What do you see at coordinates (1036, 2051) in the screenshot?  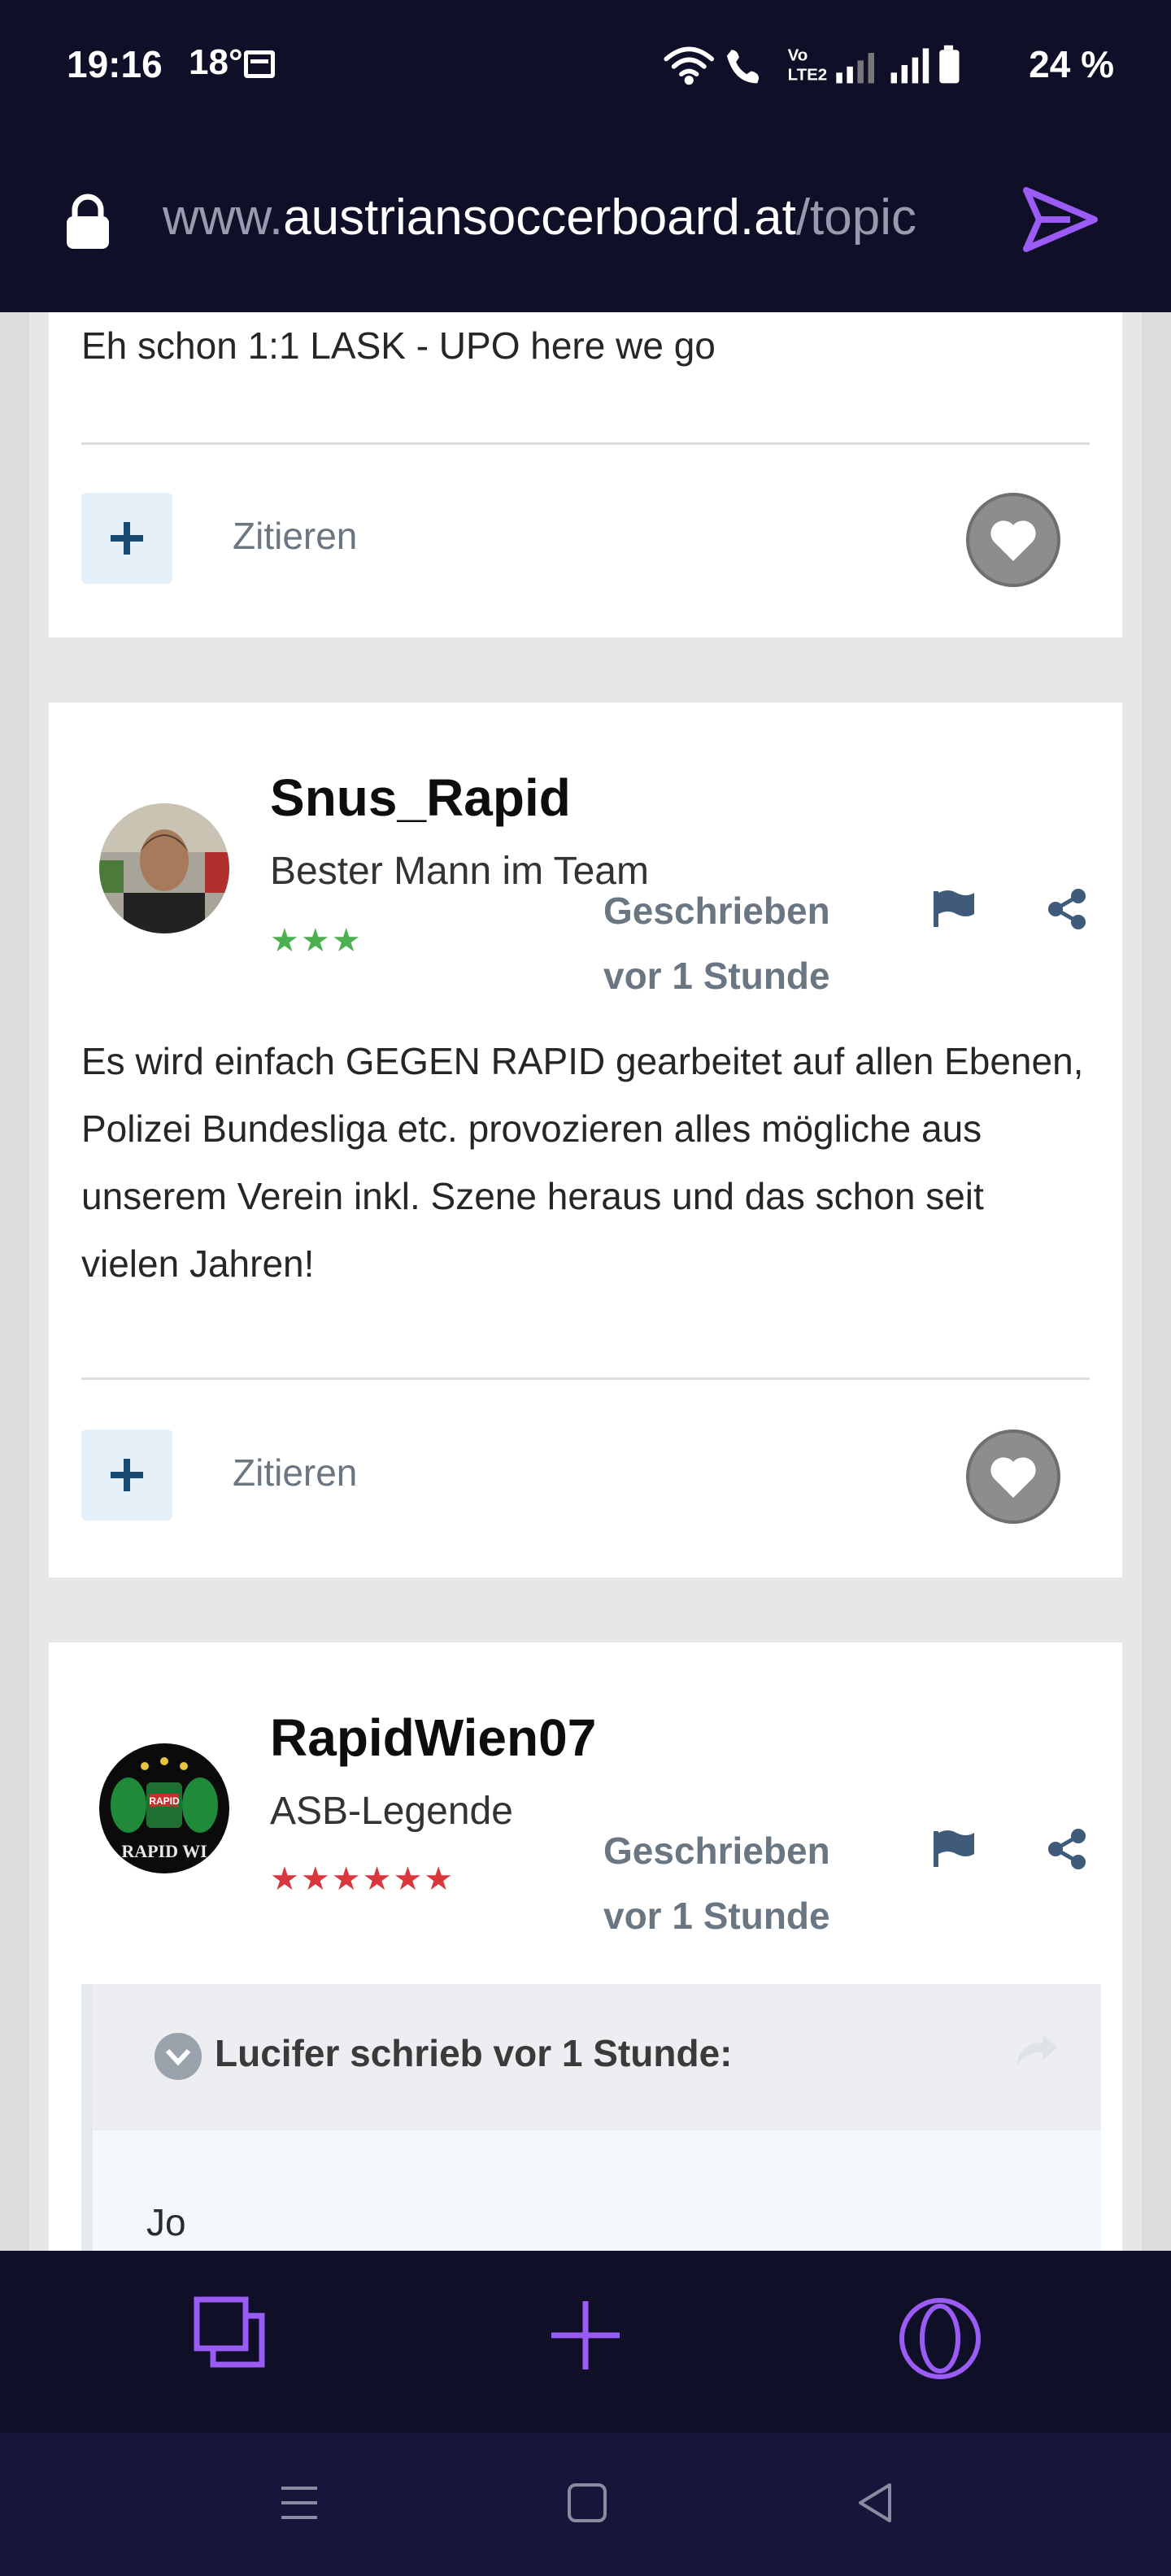 I see `go-to-quote-icon` at bounding box center [1036, 2051].